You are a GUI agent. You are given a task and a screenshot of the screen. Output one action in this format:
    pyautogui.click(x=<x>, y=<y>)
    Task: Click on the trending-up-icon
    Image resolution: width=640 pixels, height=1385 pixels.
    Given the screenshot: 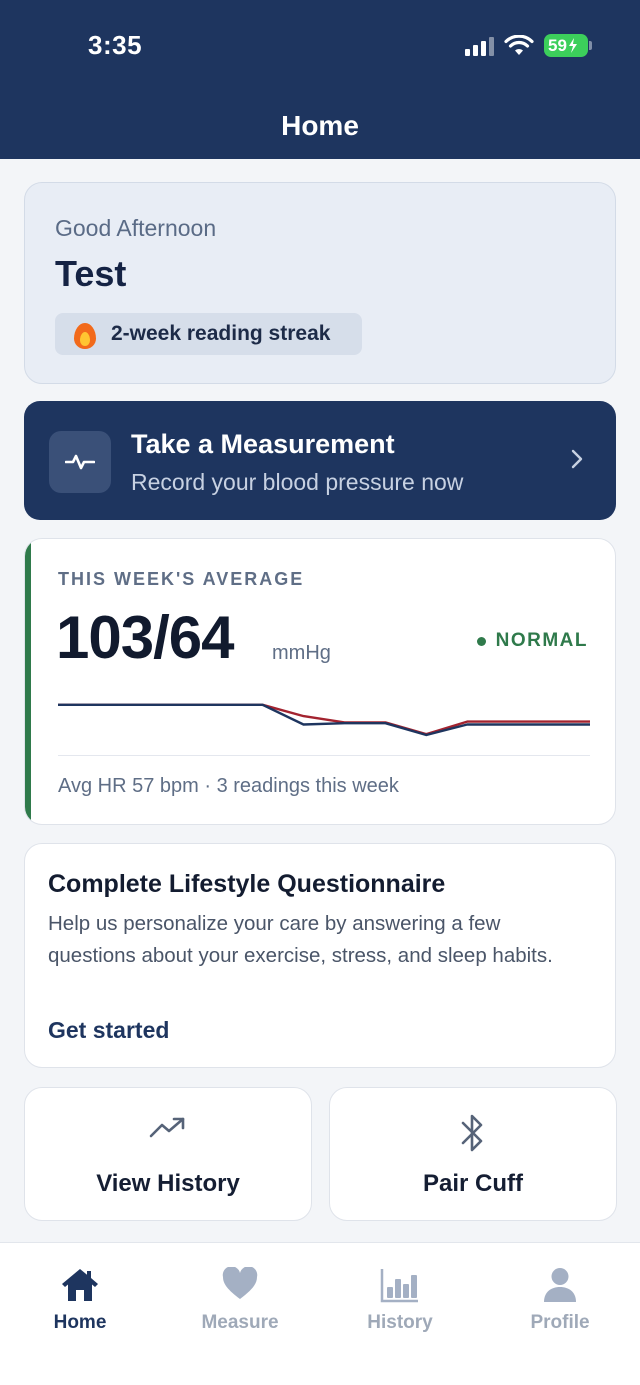 What is the action you would take?
    pyautogui.click(x=167, y=1127)
    